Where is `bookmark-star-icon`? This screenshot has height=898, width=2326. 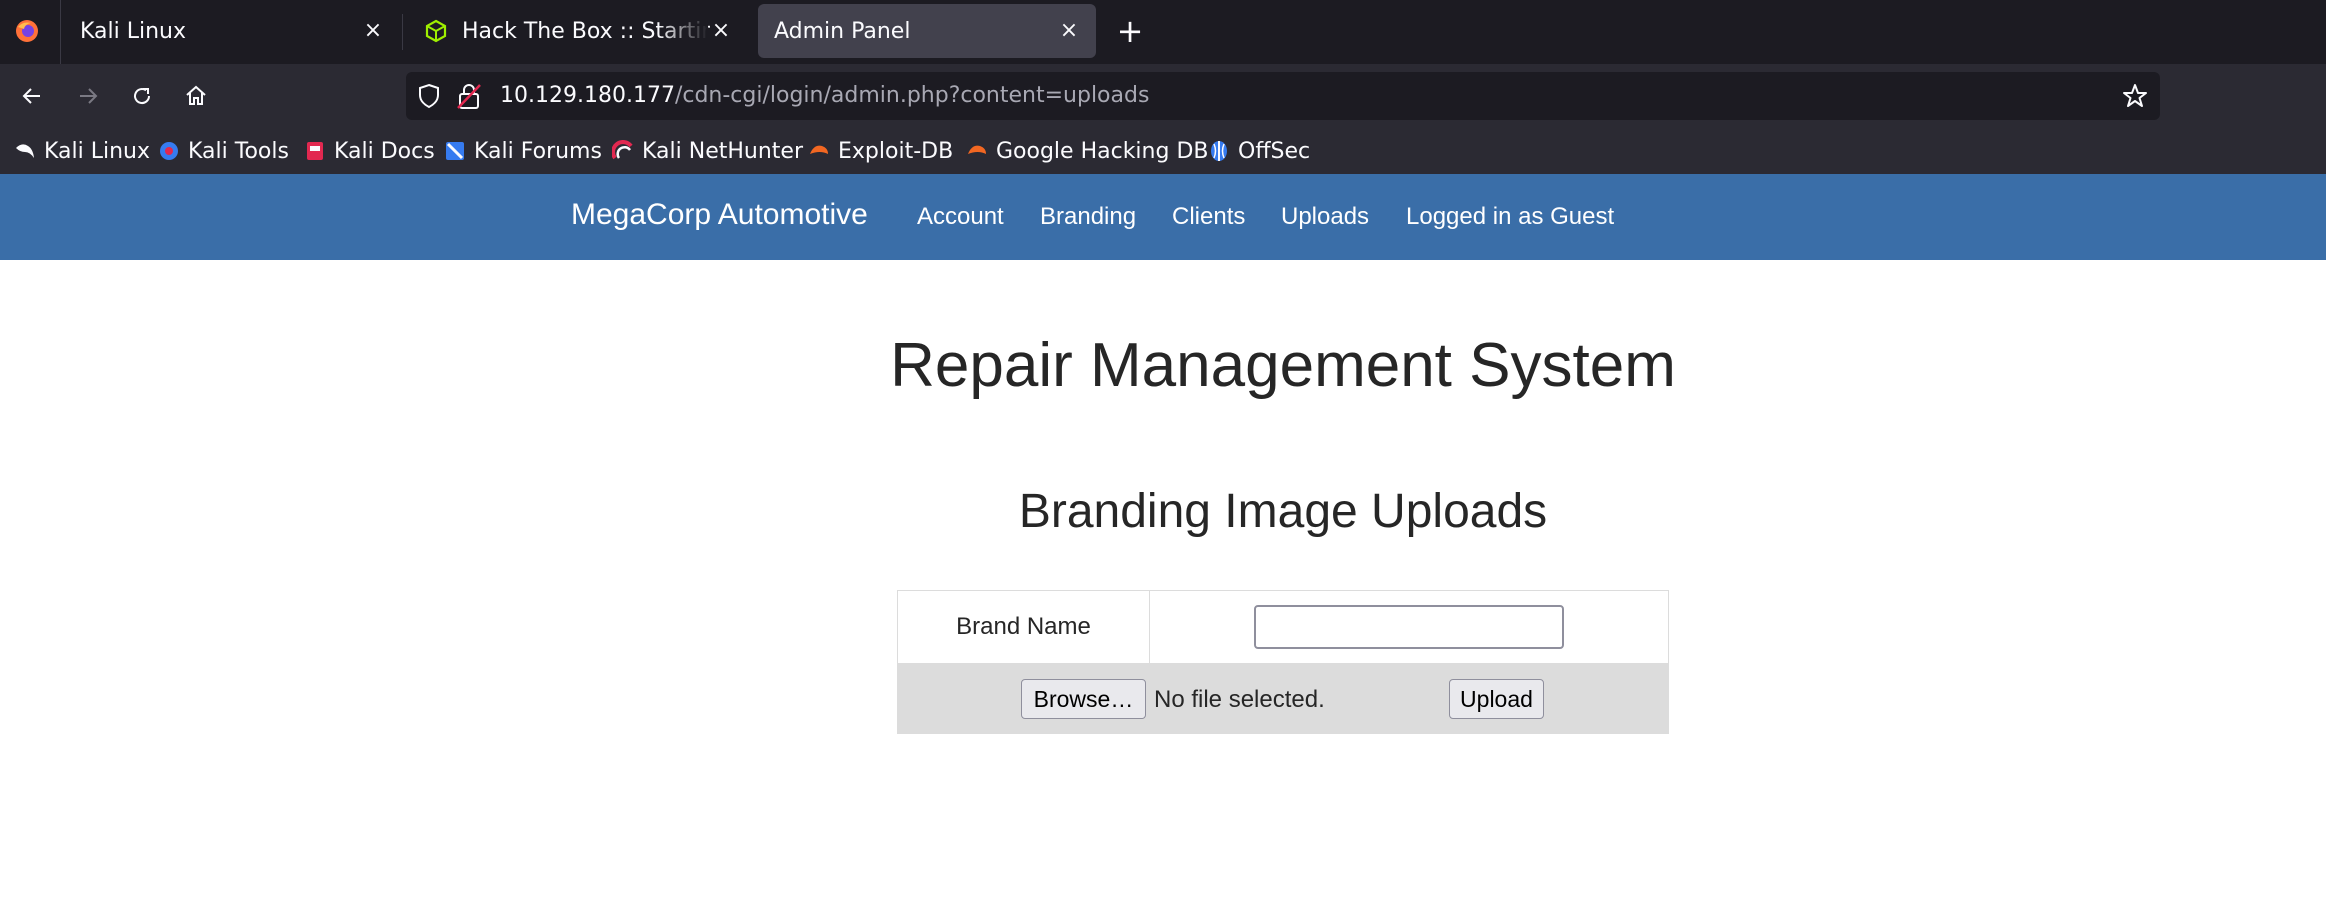
bookmark-star-icon is located at coordinates (2135, 96).